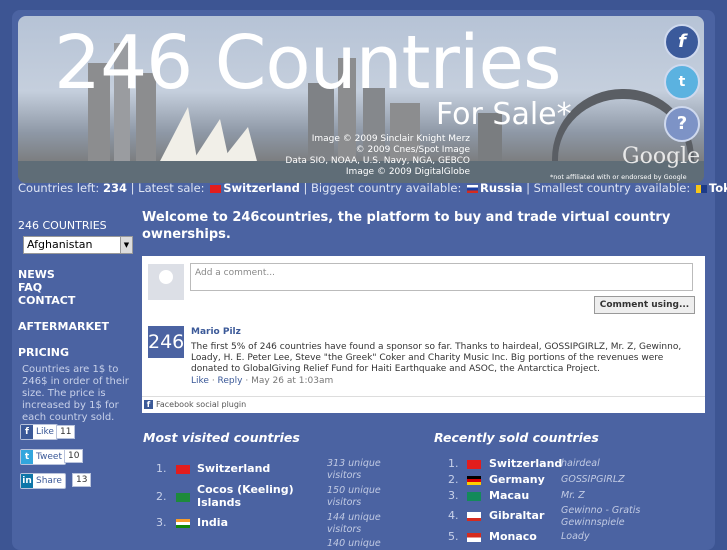  Describe the element at coordinates (28, 225) in the screenshot. I see `countries-count: 246` at that location.